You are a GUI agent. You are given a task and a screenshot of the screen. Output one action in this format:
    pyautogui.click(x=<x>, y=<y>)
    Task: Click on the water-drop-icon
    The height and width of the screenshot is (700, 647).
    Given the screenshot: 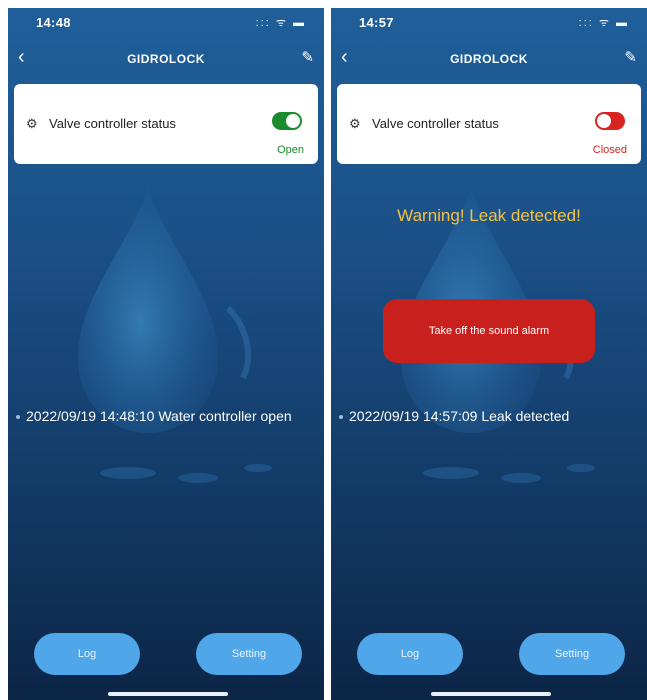 What is the action you would take?
    pyautogui.click(x=175, y=335)
    